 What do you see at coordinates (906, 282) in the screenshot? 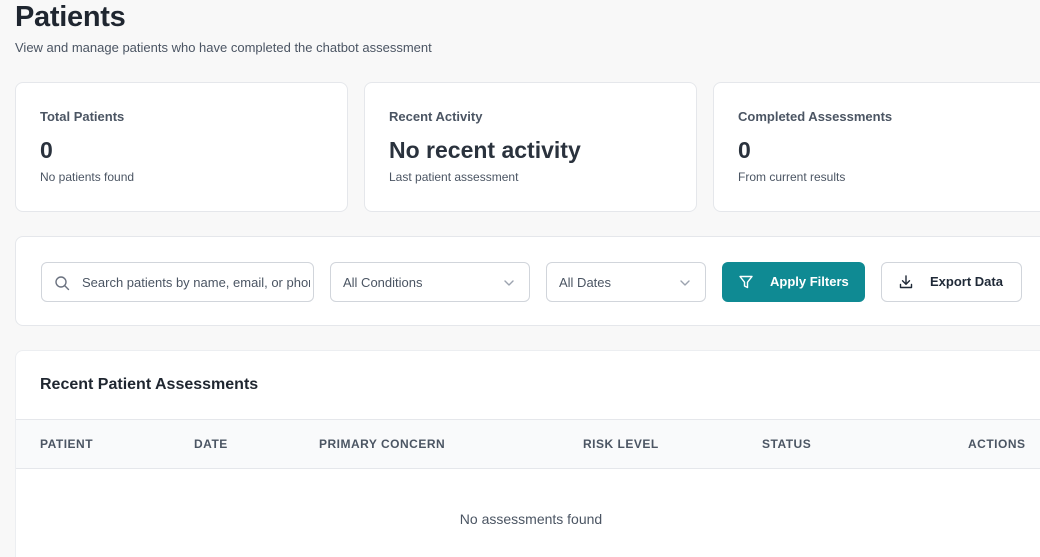
I see `download-icon` at bounding box center [906, 282].